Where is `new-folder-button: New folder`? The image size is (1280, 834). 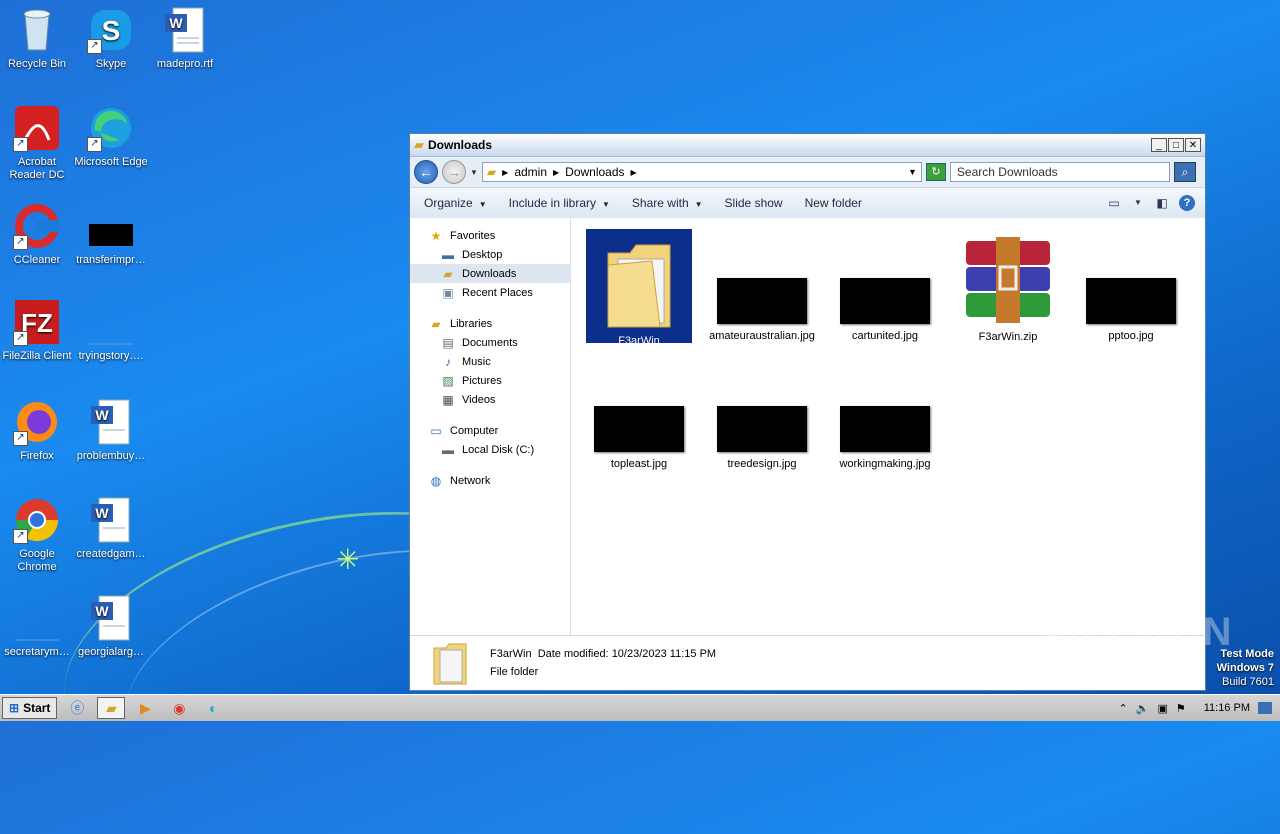
new-folder-button: New folder is located at coordinates (833, 203).